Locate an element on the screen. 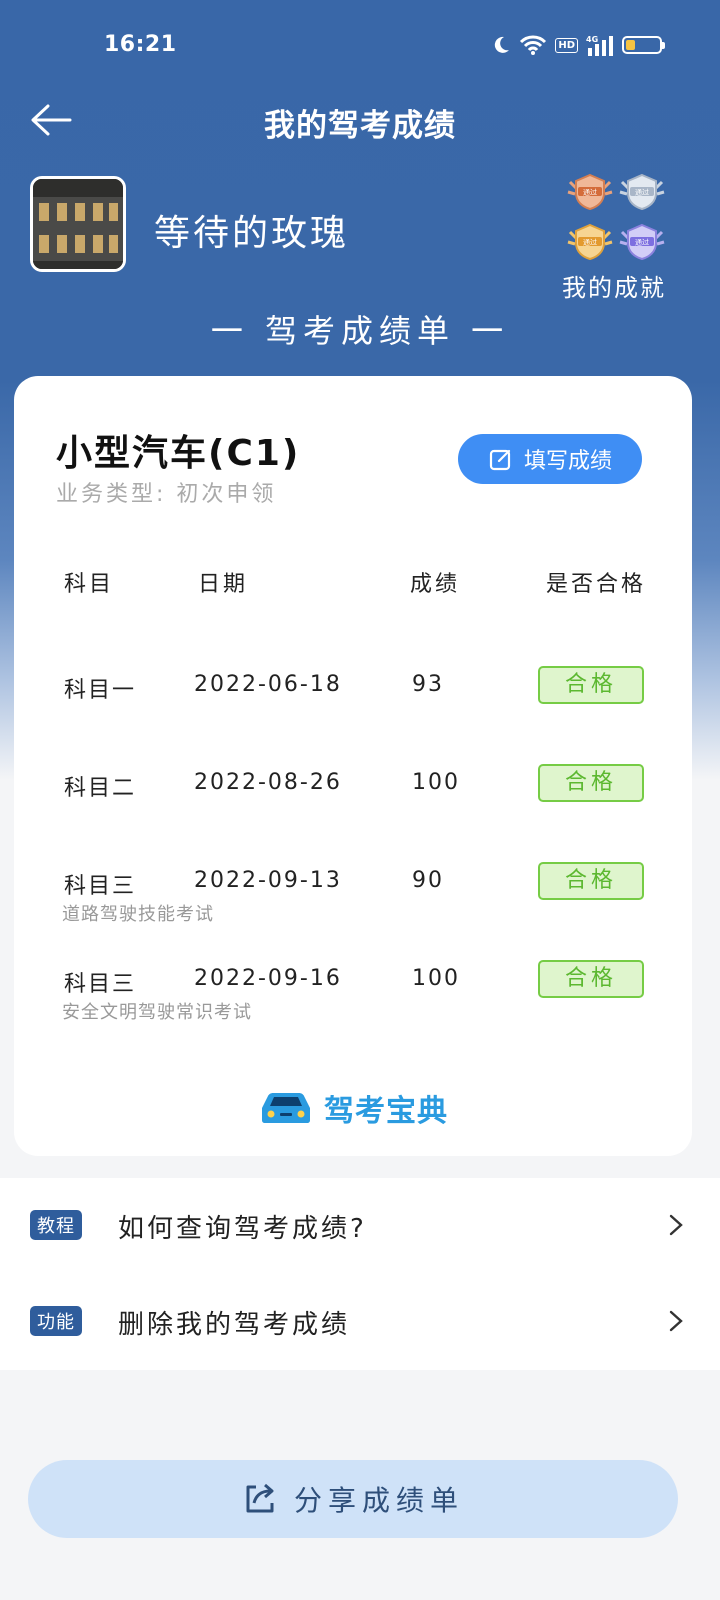 The image size is (720, 1600). row-date: 2022-08-26 is located at coordinates (268, 782).